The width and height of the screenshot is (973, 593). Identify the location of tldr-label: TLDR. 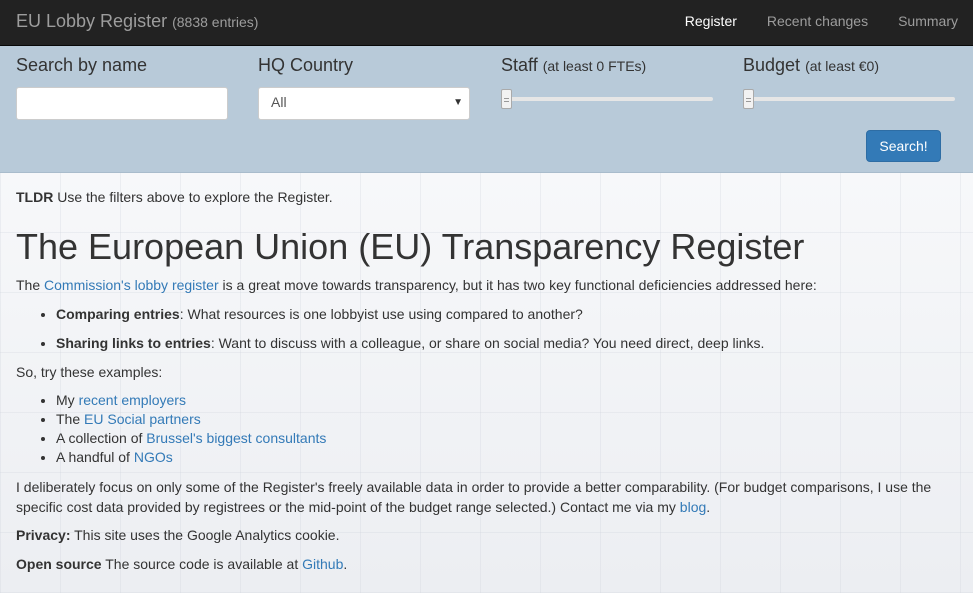
(35, 197).